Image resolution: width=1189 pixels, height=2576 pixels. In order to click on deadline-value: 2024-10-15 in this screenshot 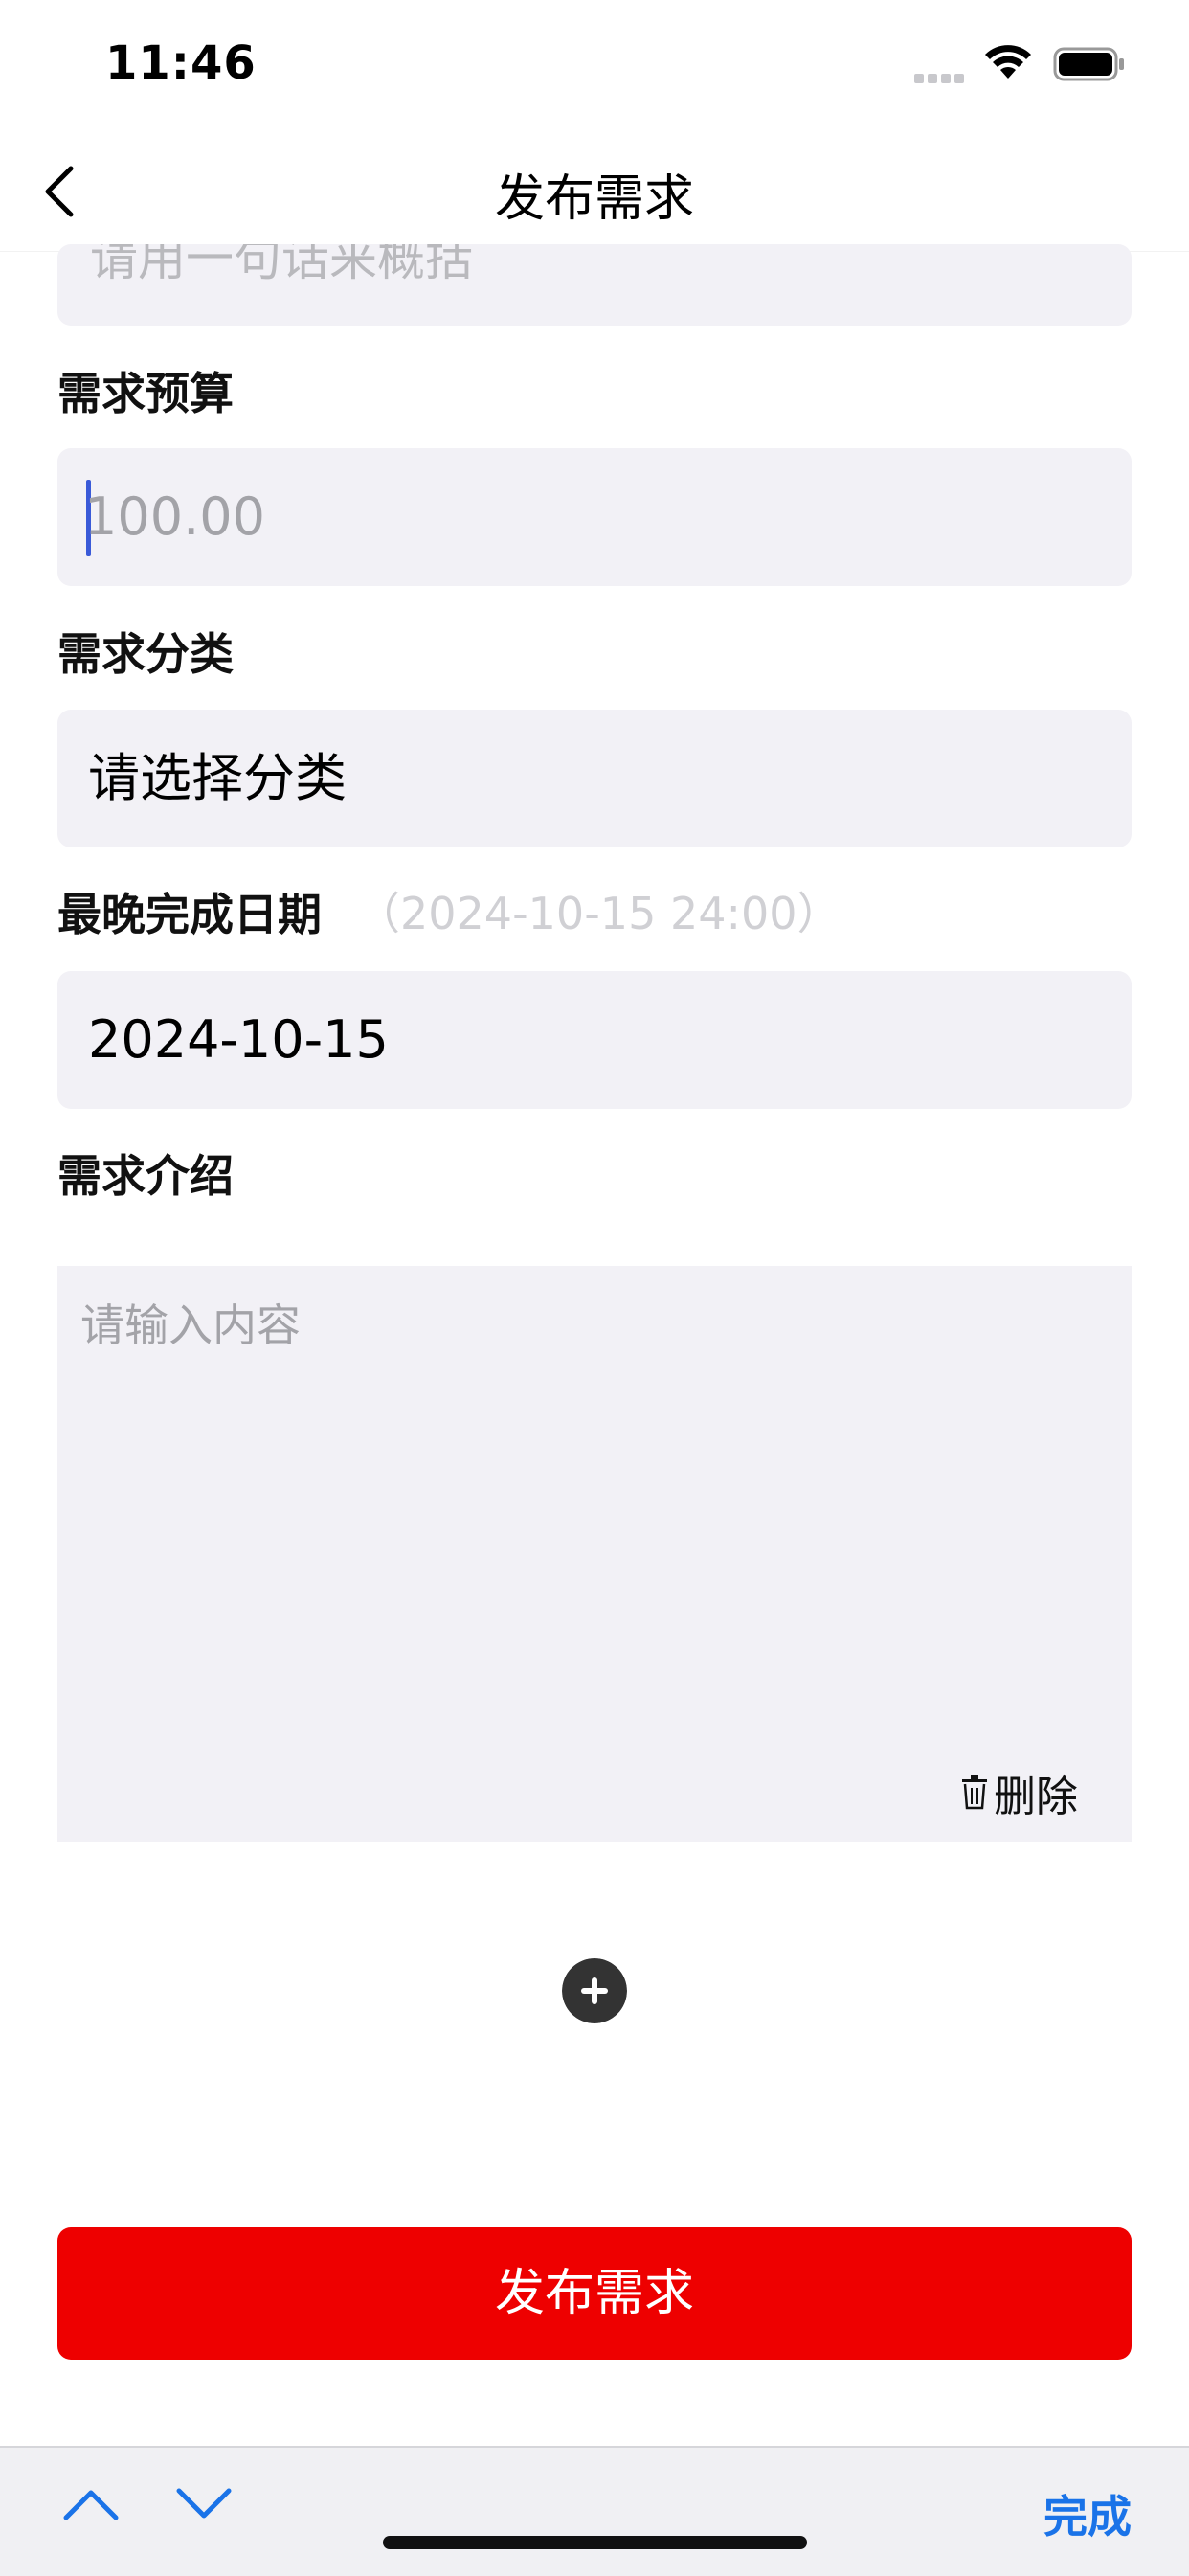, I will do `click(238, 1039)`.